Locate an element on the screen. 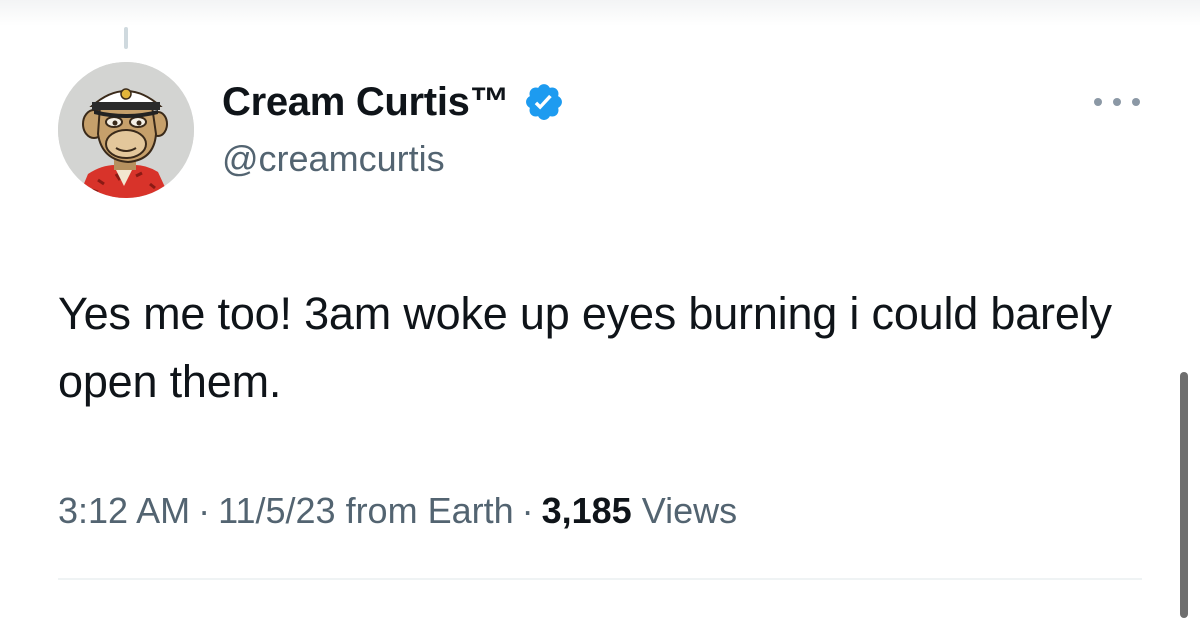 The image size is (1200, 618). tweet-meta: 3:12 AM · 11/5/23 from Earth · 3,185 Views is located at coordinates (397, 511).